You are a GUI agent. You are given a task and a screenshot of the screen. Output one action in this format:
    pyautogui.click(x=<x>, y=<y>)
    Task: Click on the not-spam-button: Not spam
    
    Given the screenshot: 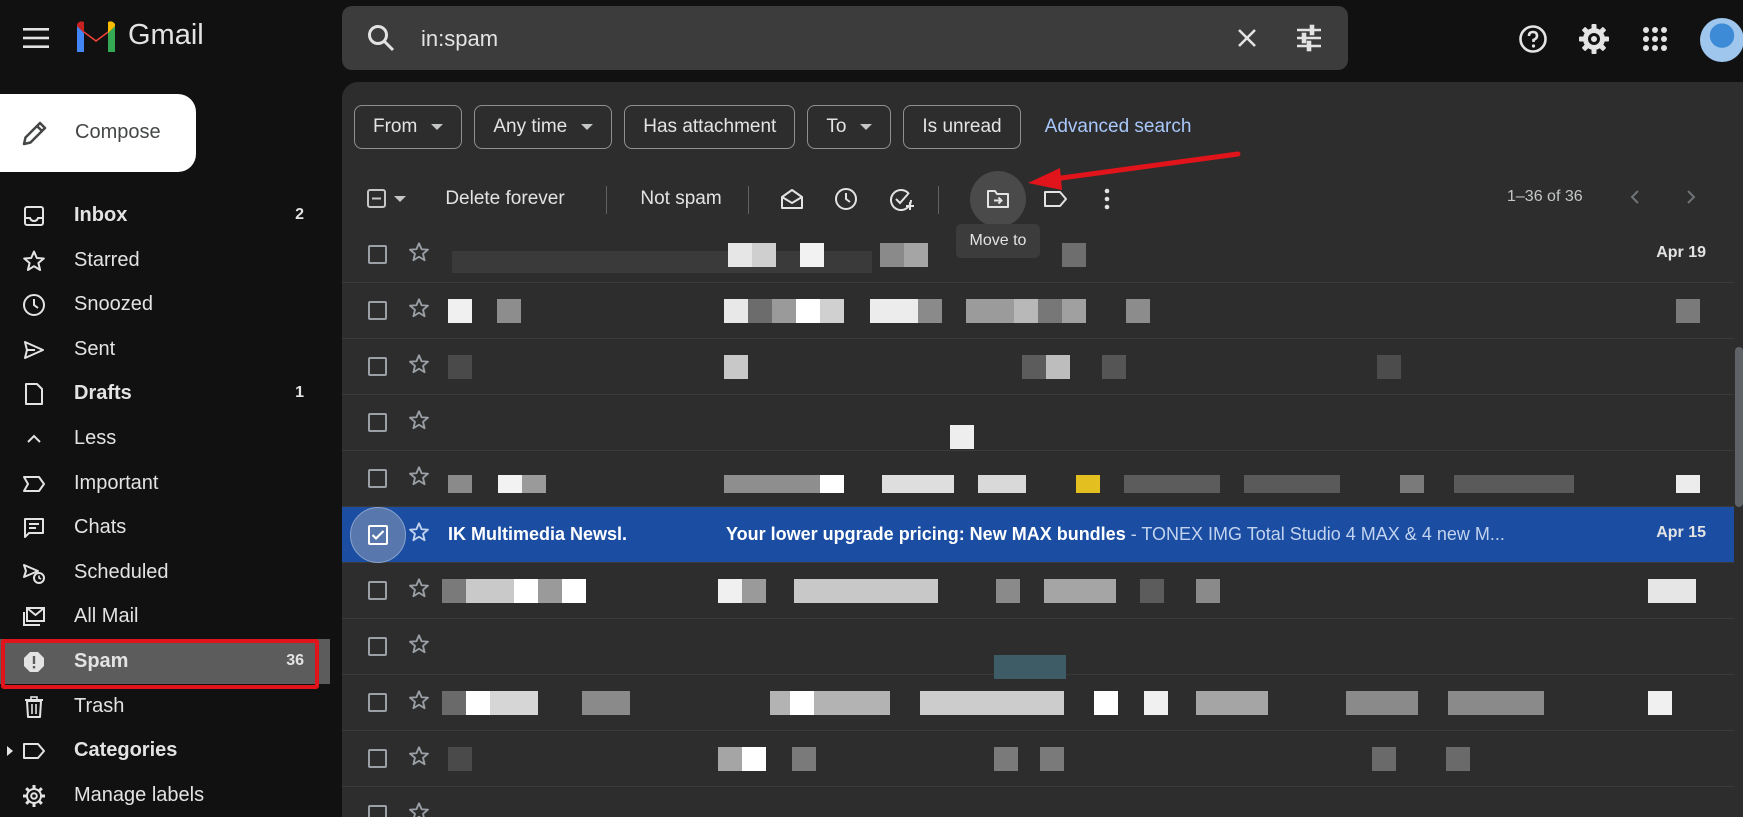 What is the action you would take?
    pyautogui.click(x=681, y=199)
    